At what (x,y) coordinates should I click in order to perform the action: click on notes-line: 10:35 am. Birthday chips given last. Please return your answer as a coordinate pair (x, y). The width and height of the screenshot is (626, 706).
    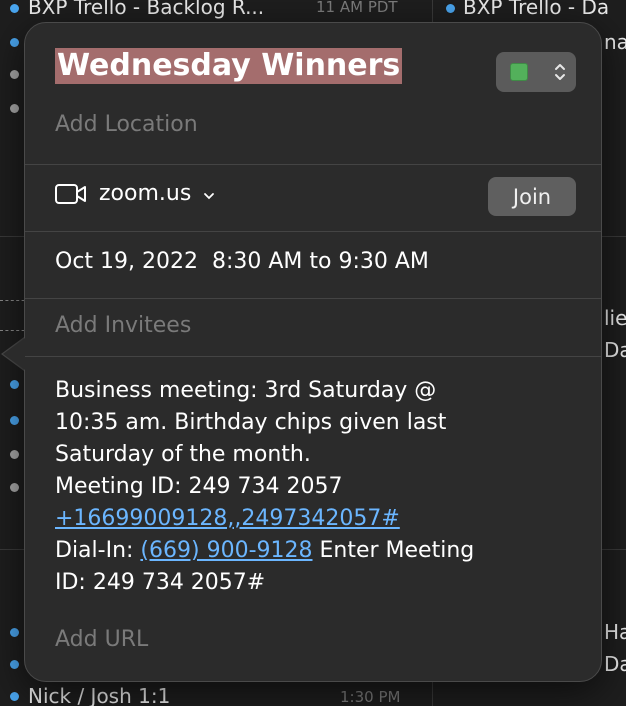
    Looking at the image, I should click on (251, 422).